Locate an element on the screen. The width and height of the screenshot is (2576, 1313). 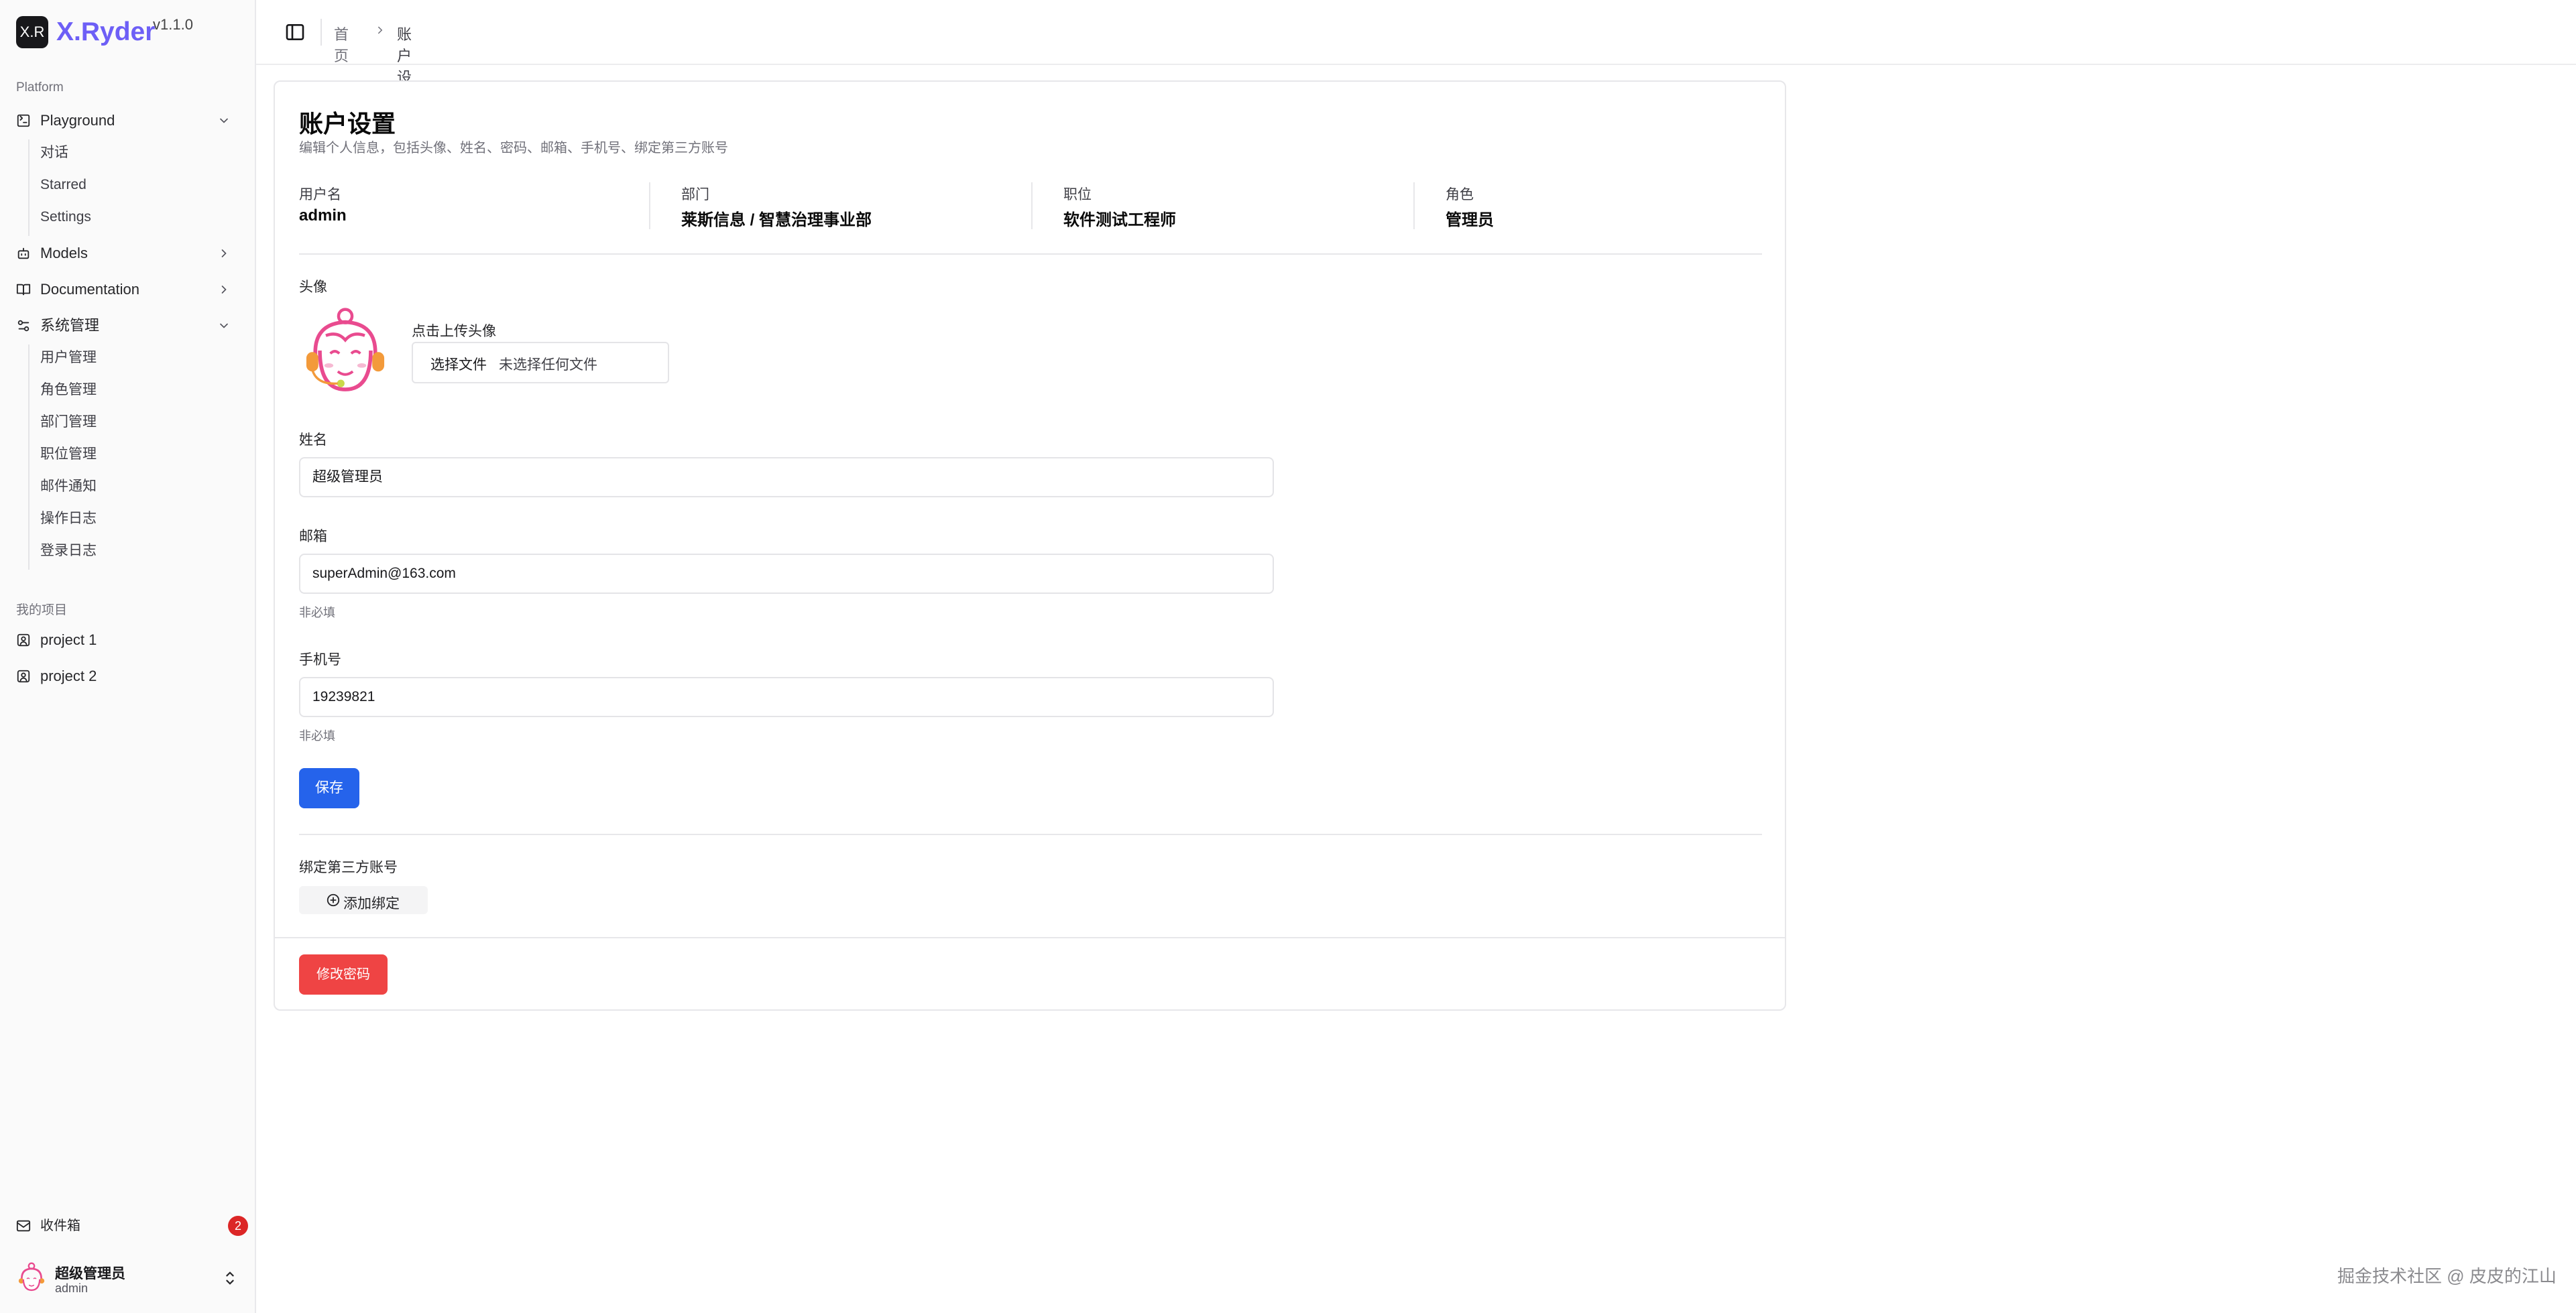
sidebar-subitem-operation-log: 操作日志 is located at coordinates (68, 518).